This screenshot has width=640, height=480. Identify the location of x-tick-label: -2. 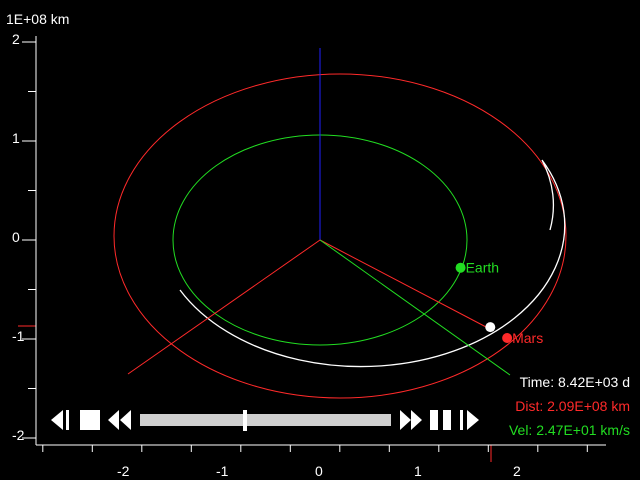
(123, 471).